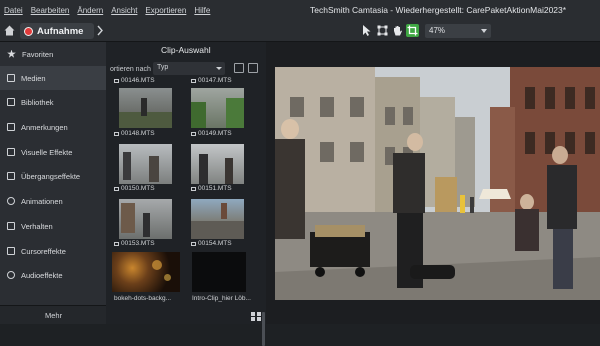  I want to click on sidebar-item-label: Audioeffekte, so click(42, 275).